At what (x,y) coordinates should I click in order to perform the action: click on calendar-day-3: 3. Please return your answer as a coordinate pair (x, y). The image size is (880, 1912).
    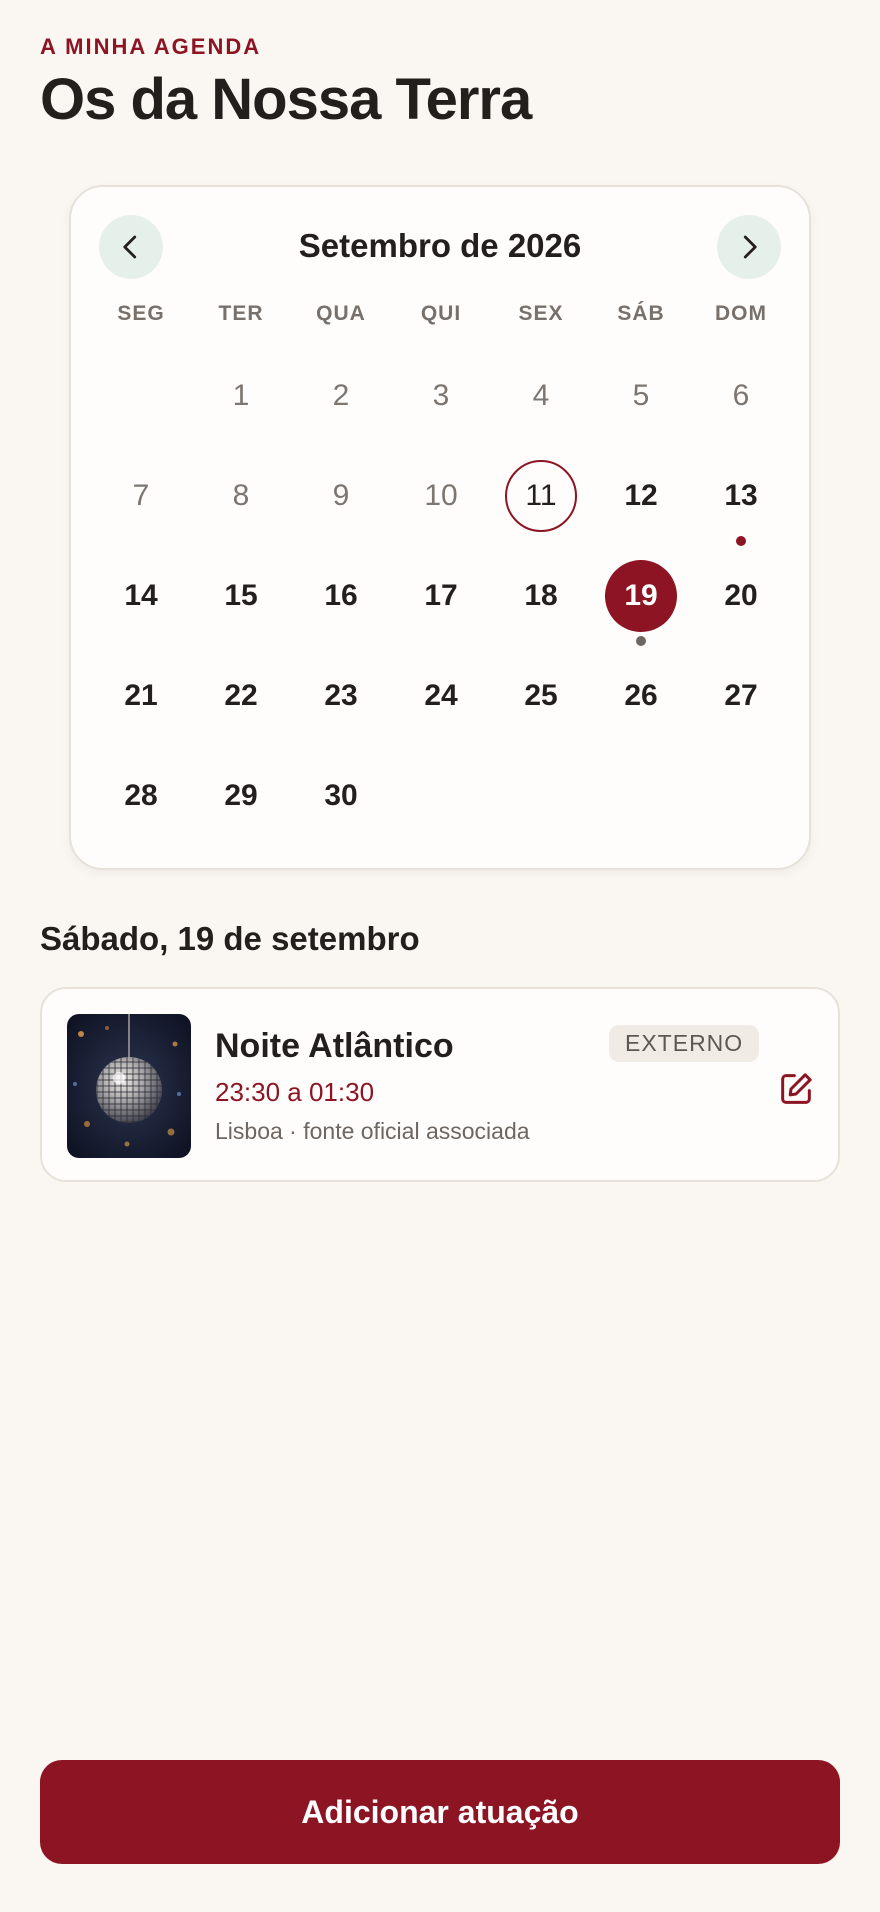
    Looking at the image, I should click on (441, 396).